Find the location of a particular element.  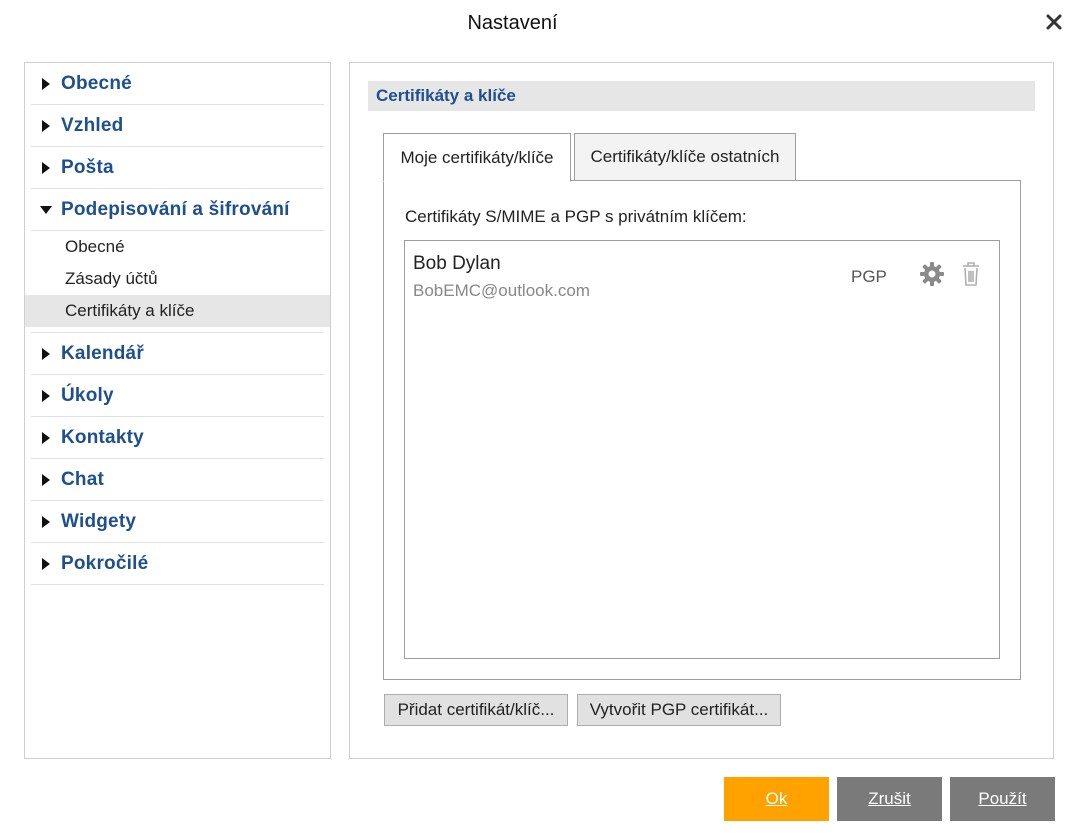

sidebar-section-label: Obecné is located at coordinates (96, 83).